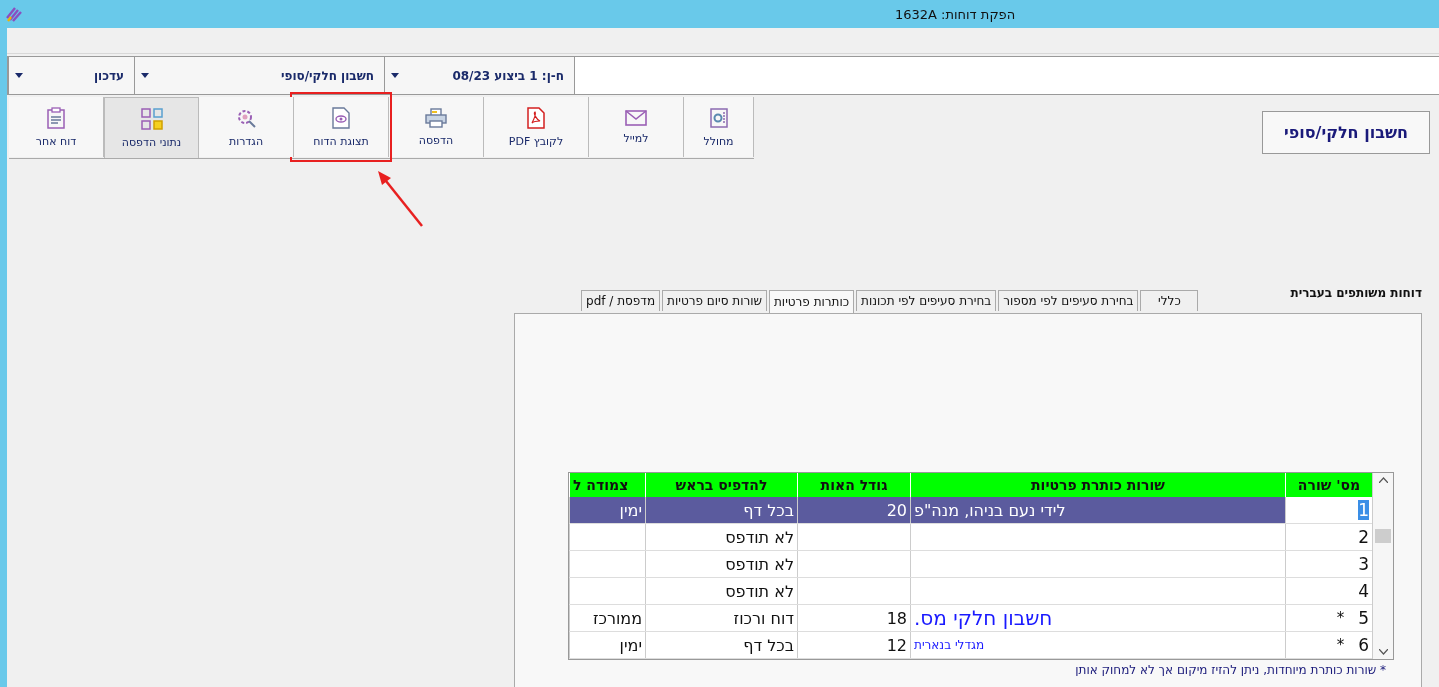 The width and height of the screenshot is (1439, 687). I want to click on dropdown: ח-ן: 1 ביצוע 08/23, so click(479, 75).